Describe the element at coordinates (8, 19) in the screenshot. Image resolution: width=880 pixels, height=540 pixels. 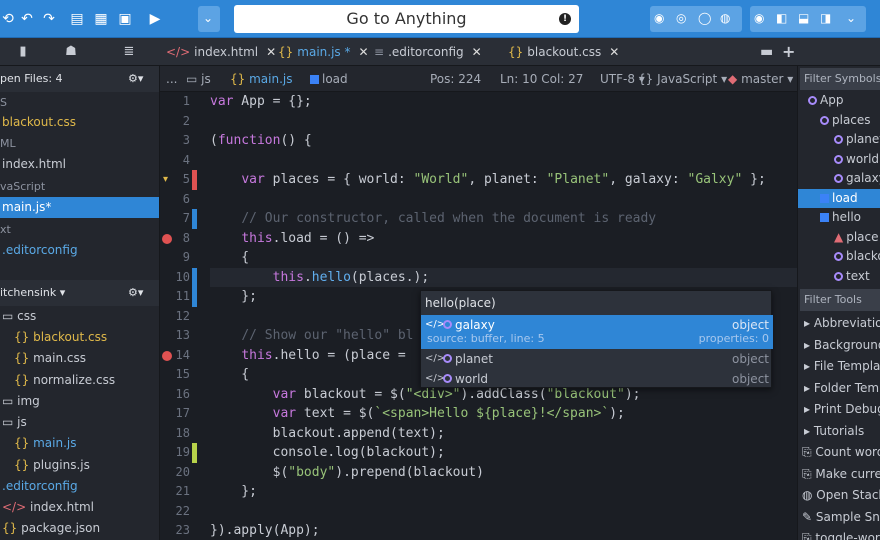
I see `undo-icon: ⟲` at that location.